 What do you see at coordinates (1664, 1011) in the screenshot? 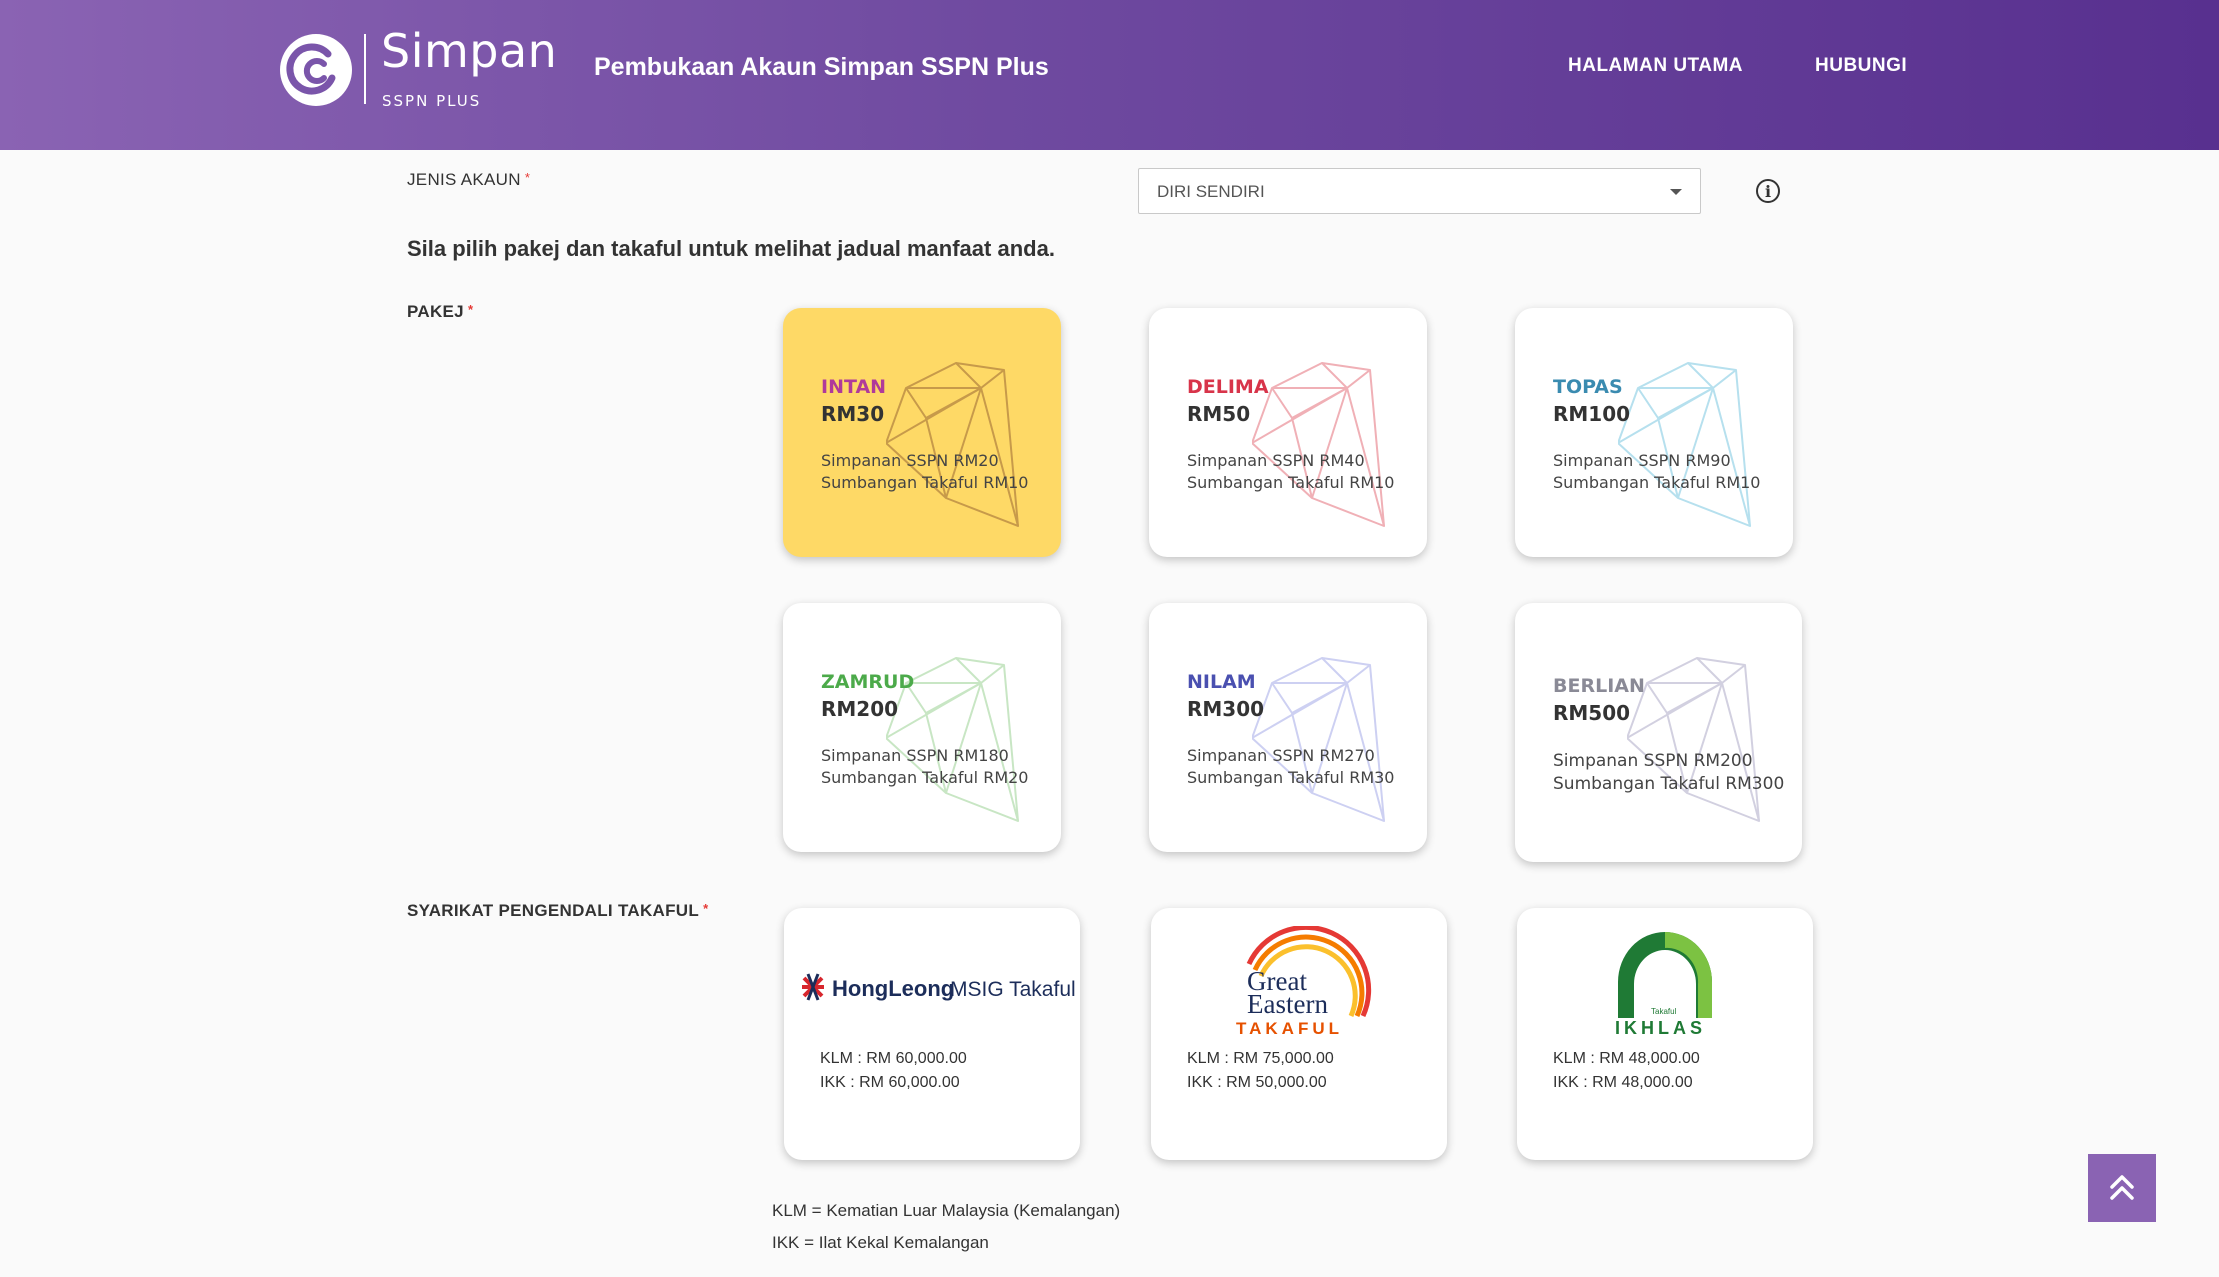
I see `takaful-small-text: Takaful` at bounding box center [1664, 1011].